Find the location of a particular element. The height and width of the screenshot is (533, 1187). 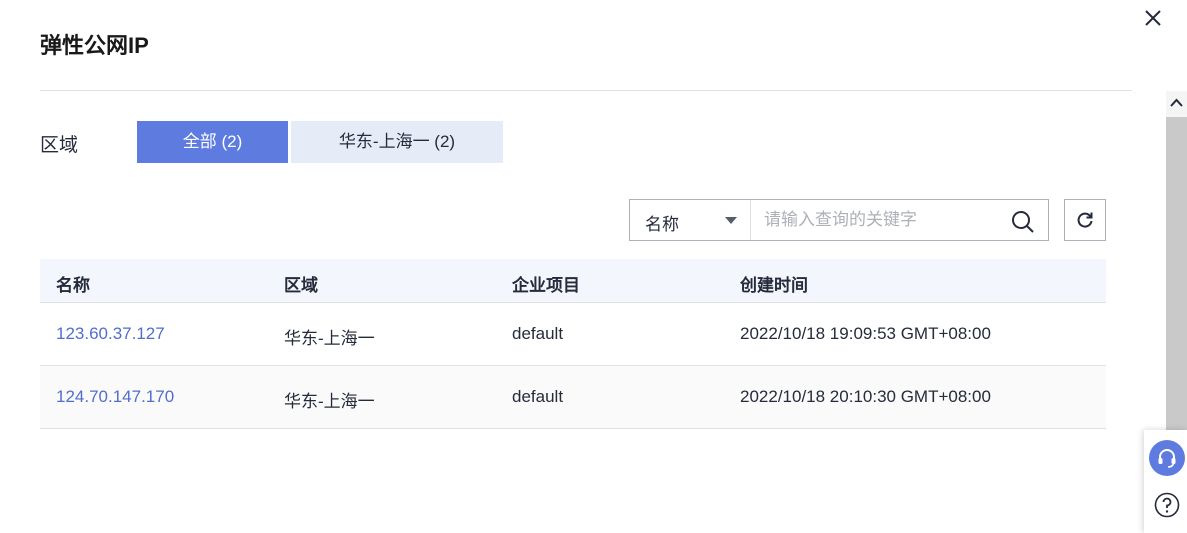

search-icon is located at coordinates (1023, 222).